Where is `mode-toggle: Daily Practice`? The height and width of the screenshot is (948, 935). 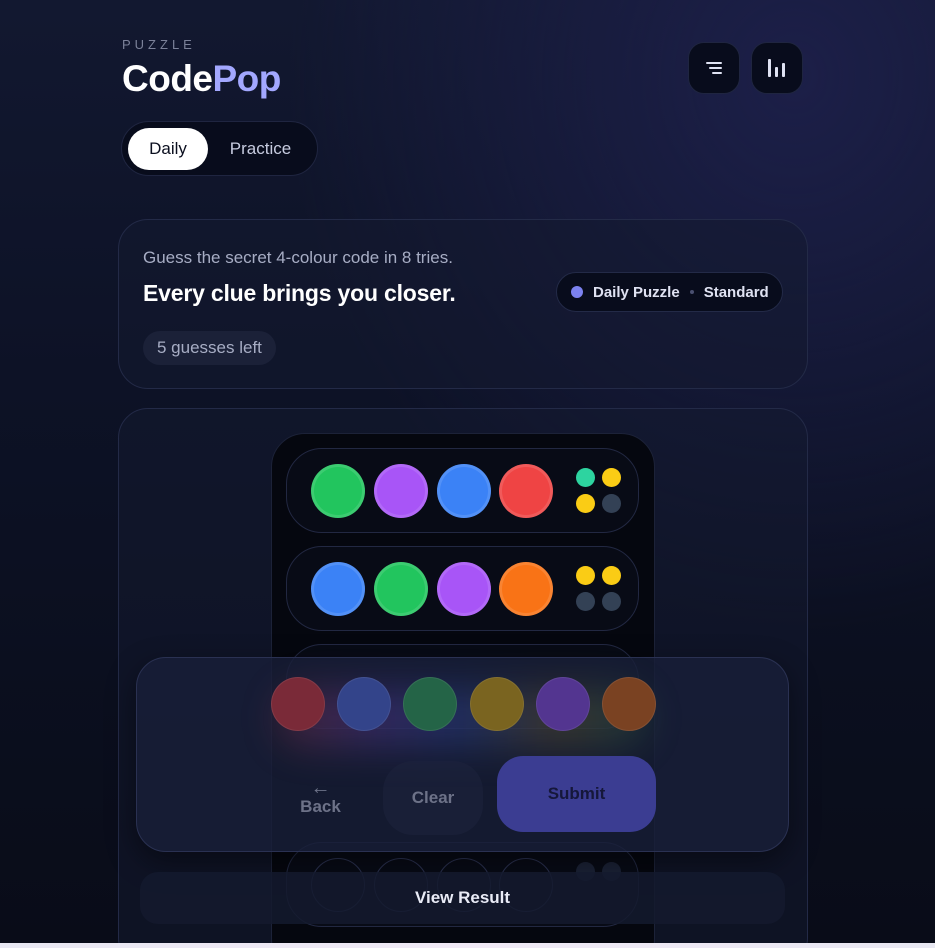
mode-toggle: Daily Practice is located at coordinates (219, 148).